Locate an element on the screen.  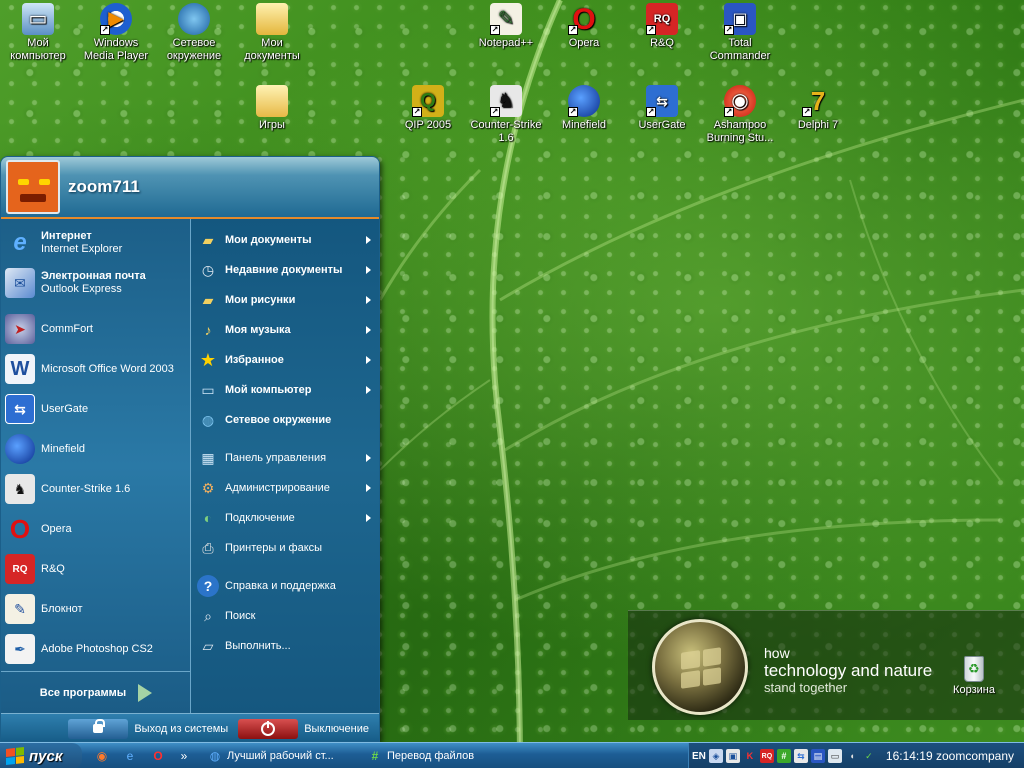
usergate-icon: ⇆ ↗ is located at coordinates (662, 101).